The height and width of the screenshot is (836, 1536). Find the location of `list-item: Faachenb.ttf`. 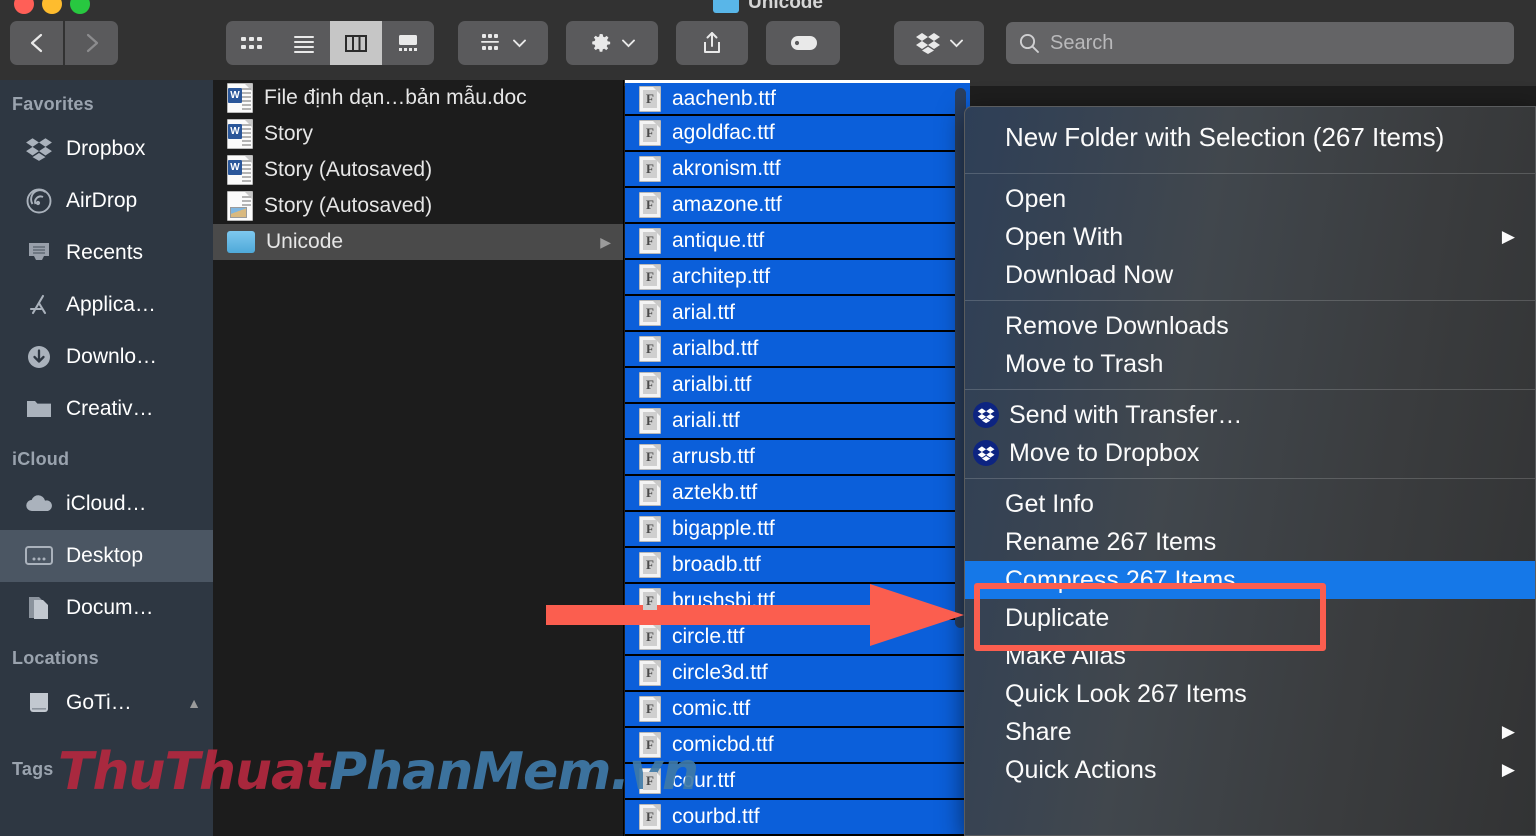

list-item: Faachenb.ttf is located at coordinates (797, 98).